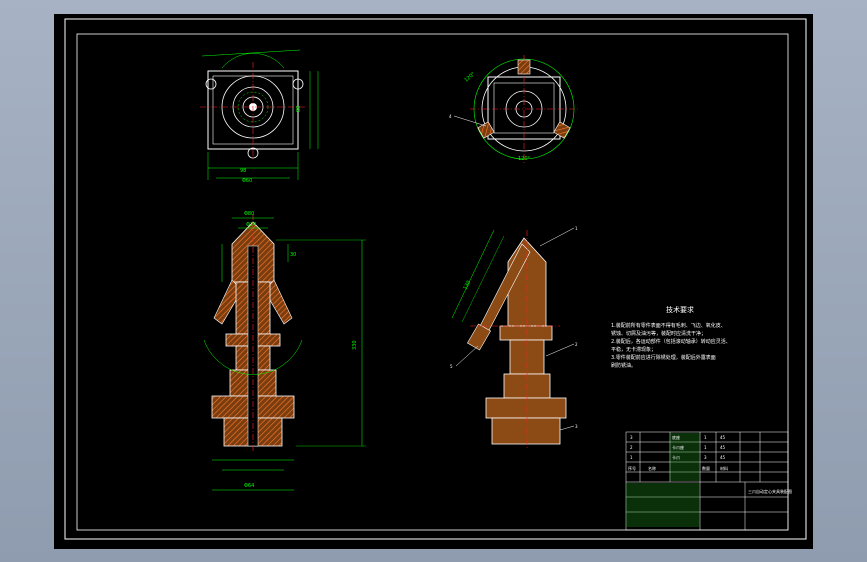 This screenshot has height=562, width=867. Describe the element at coordinates (293, 255) in the screenshot. I see `dim-slot: 30` at that location.